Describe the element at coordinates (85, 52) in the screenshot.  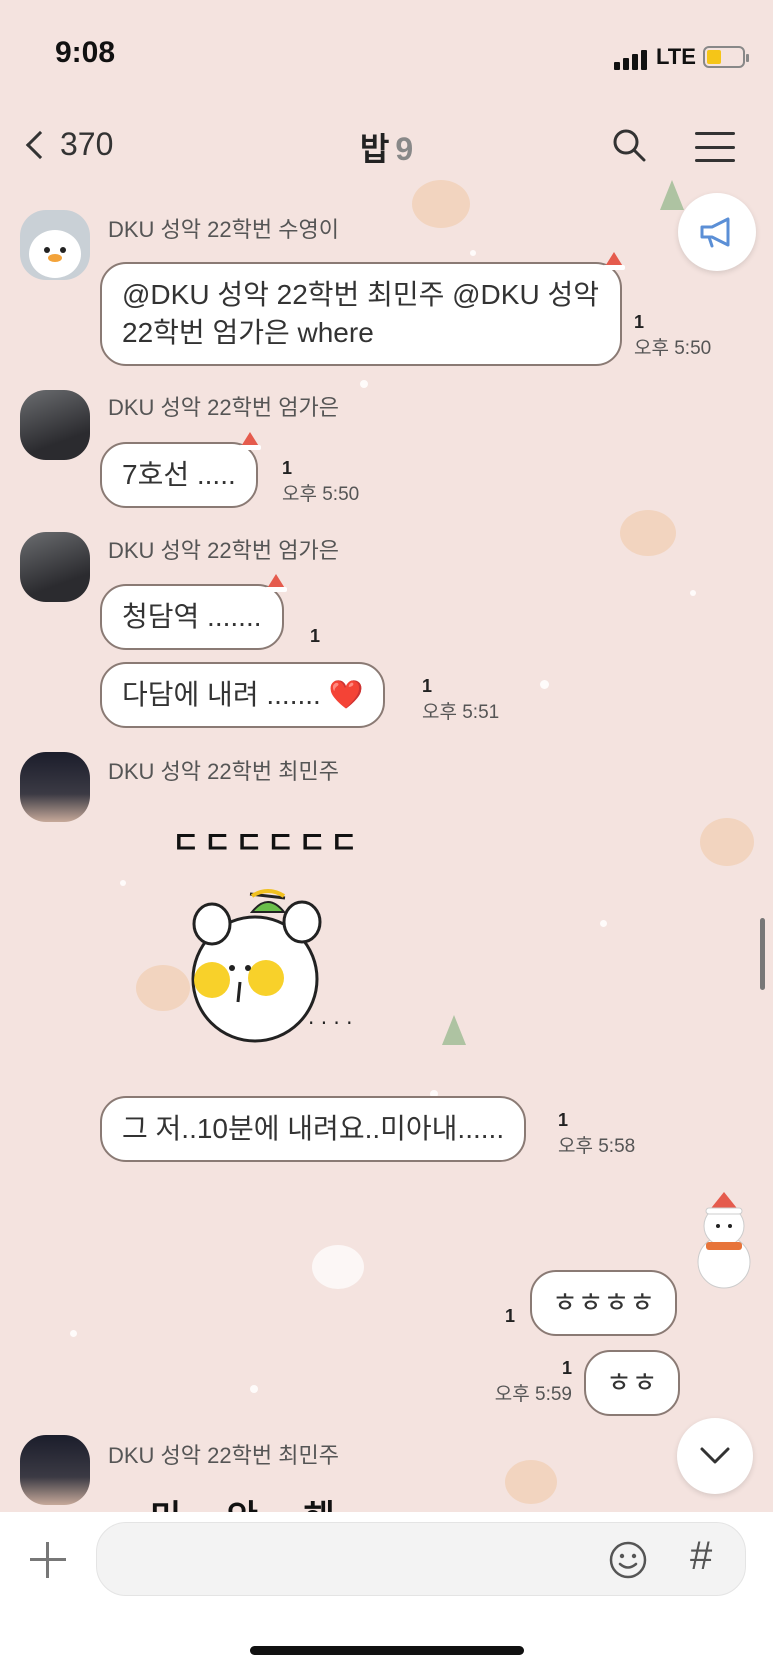
I see `status-time: 9:08` at that location.